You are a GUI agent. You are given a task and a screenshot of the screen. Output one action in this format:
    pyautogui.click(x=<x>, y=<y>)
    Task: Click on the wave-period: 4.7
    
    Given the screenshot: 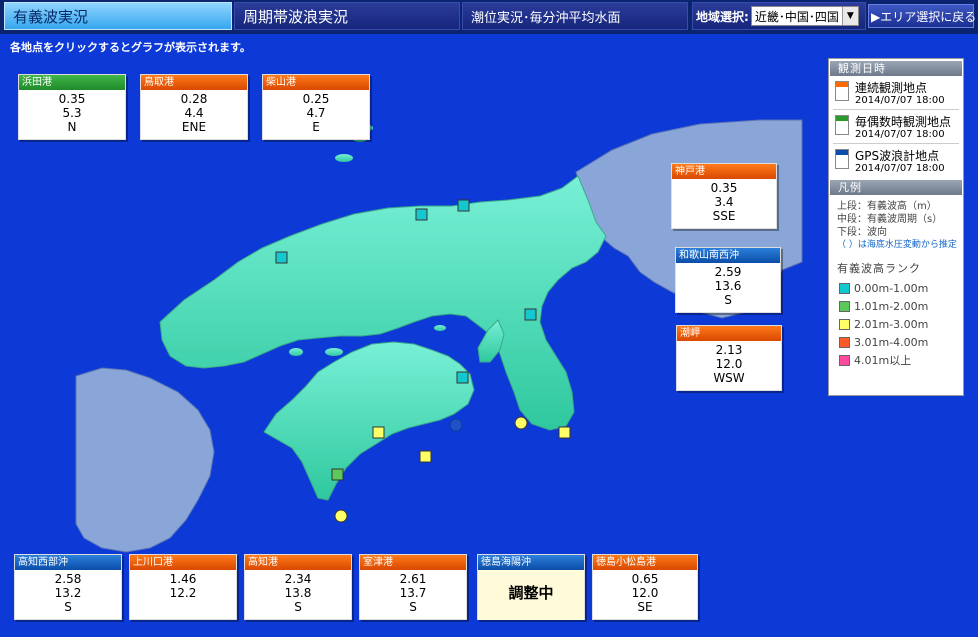 What is the action you would take?
    pyautogui.click(x=316, y=113)
    